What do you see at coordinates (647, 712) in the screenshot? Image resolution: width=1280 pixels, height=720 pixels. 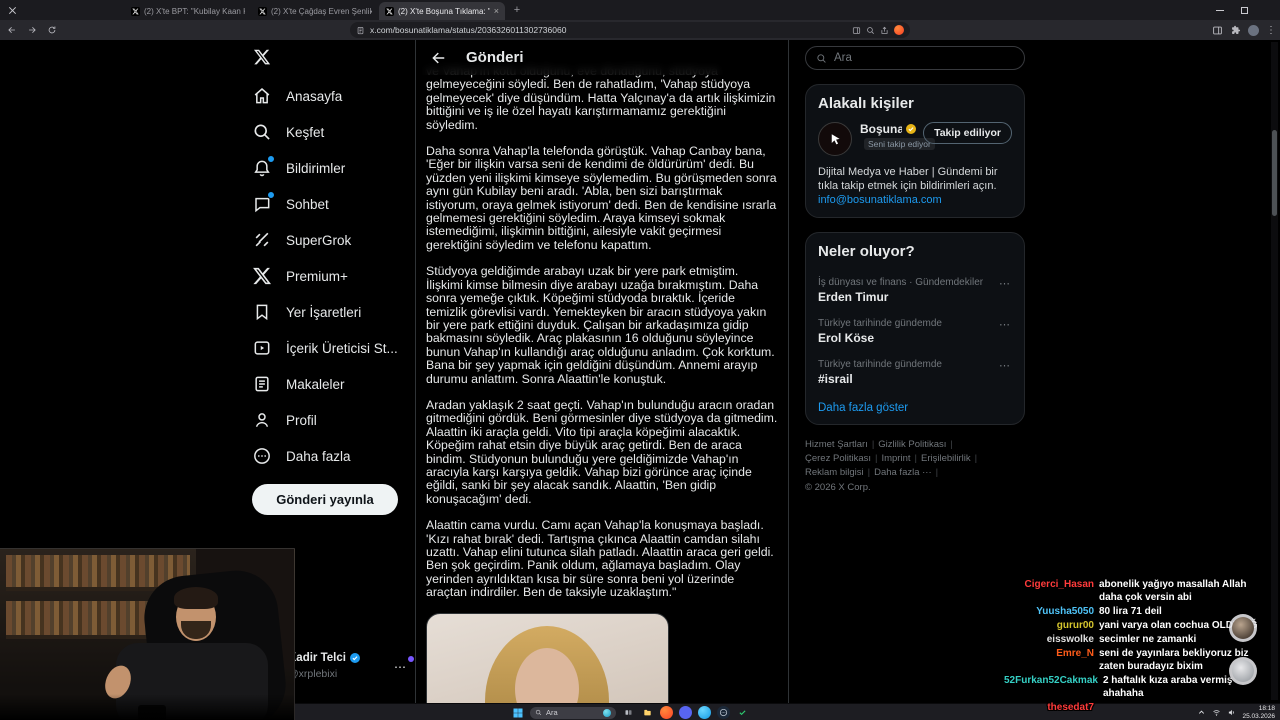 I see `file-explorer-icon` at bounding box center [647, 712].